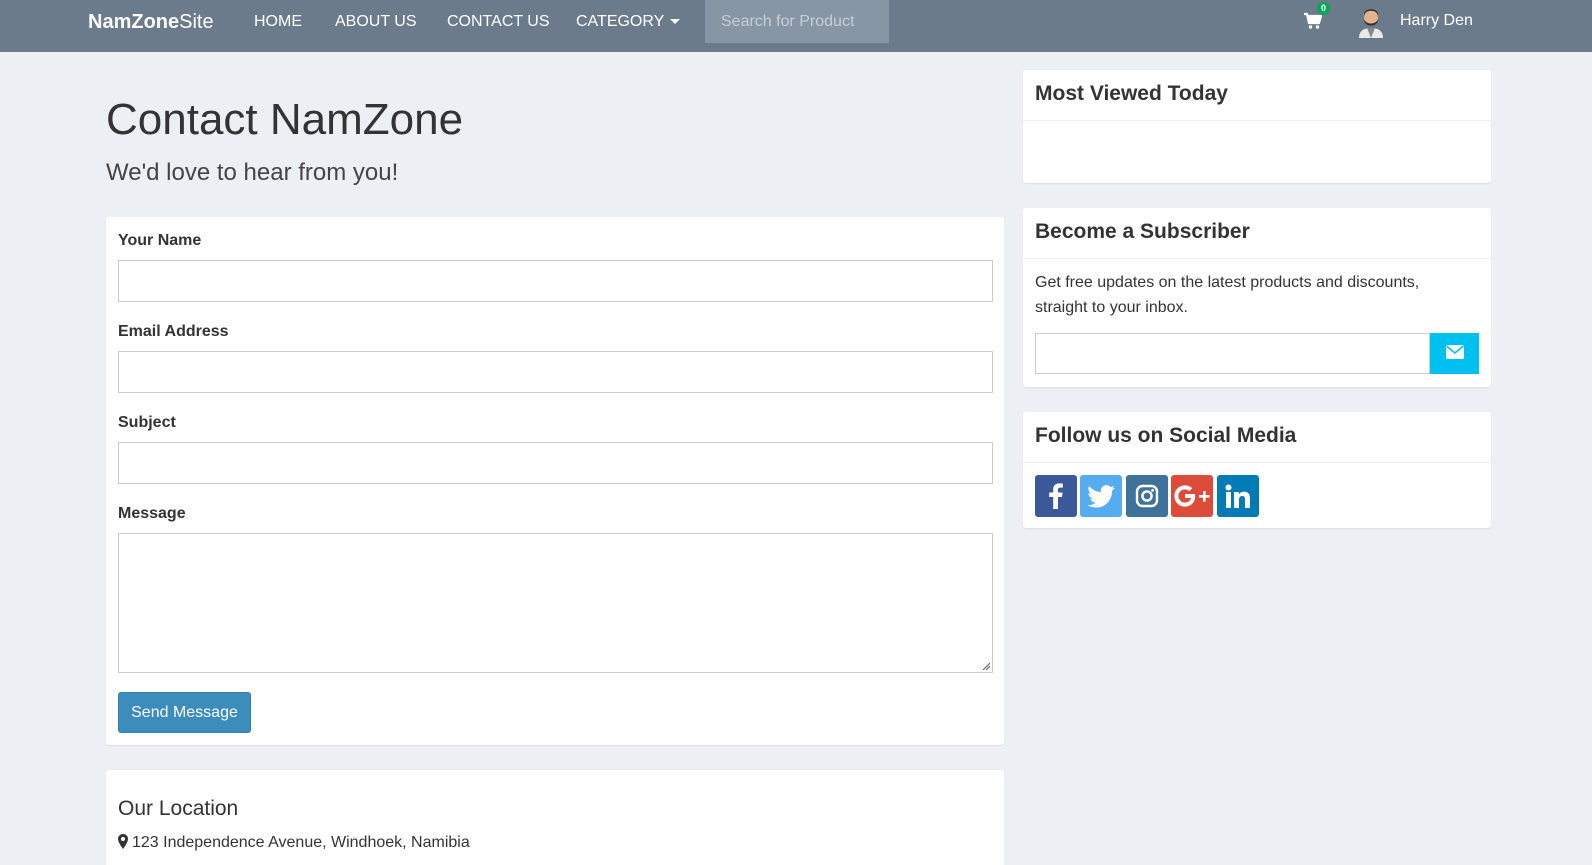 This screenshot has width=1592, height=865. I want to click on user-avatar, so click(1371, 22).